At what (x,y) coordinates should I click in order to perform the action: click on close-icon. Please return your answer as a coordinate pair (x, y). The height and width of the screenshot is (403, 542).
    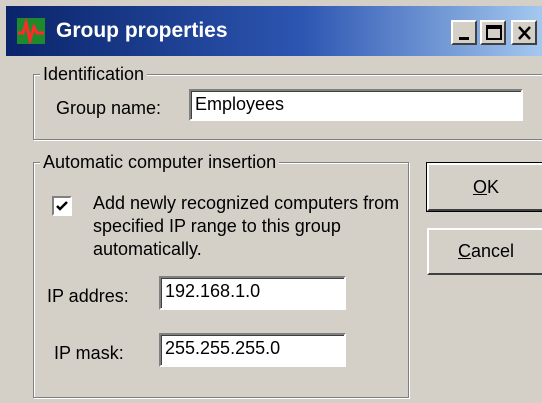
    Looking at the image, I should click on (524, 33).